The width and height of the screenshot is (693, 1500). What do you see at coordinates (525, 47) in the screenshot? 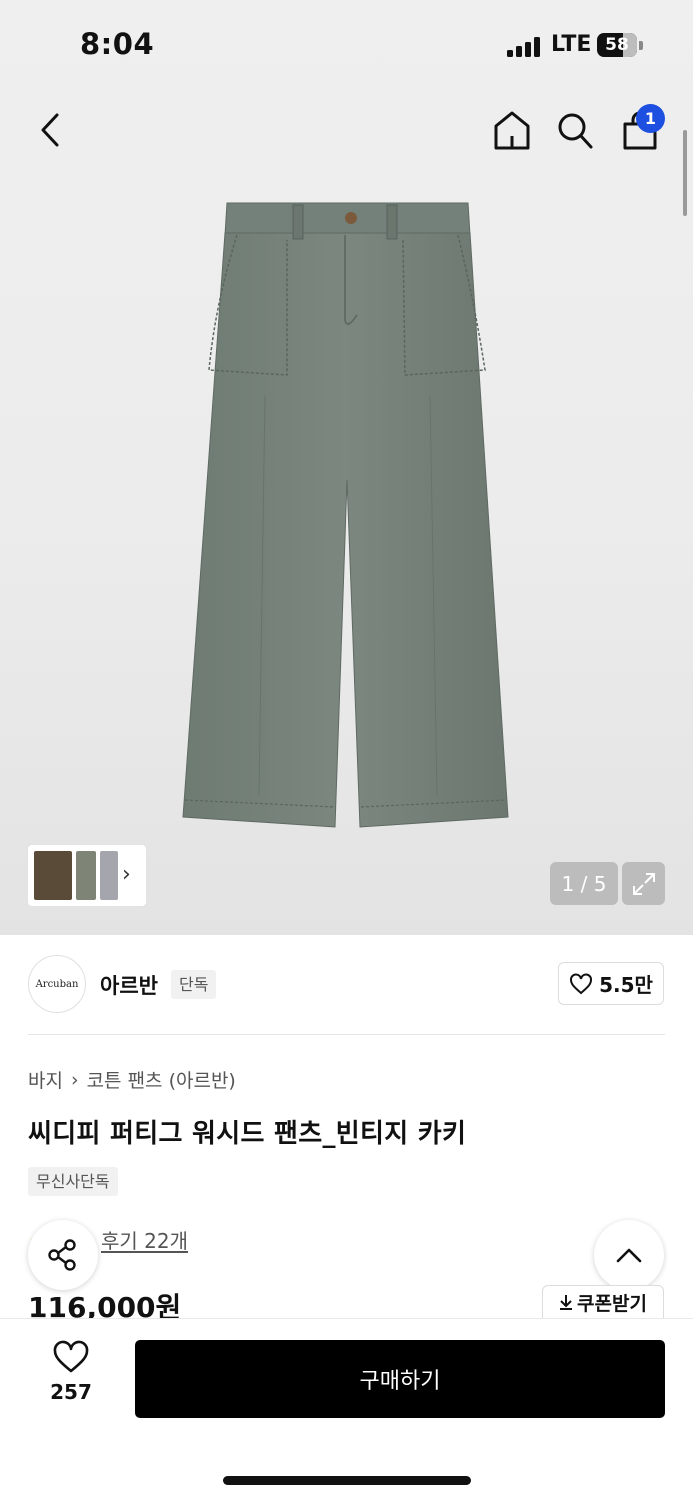
I see `signal-icon` at bounding box center [525, 47].